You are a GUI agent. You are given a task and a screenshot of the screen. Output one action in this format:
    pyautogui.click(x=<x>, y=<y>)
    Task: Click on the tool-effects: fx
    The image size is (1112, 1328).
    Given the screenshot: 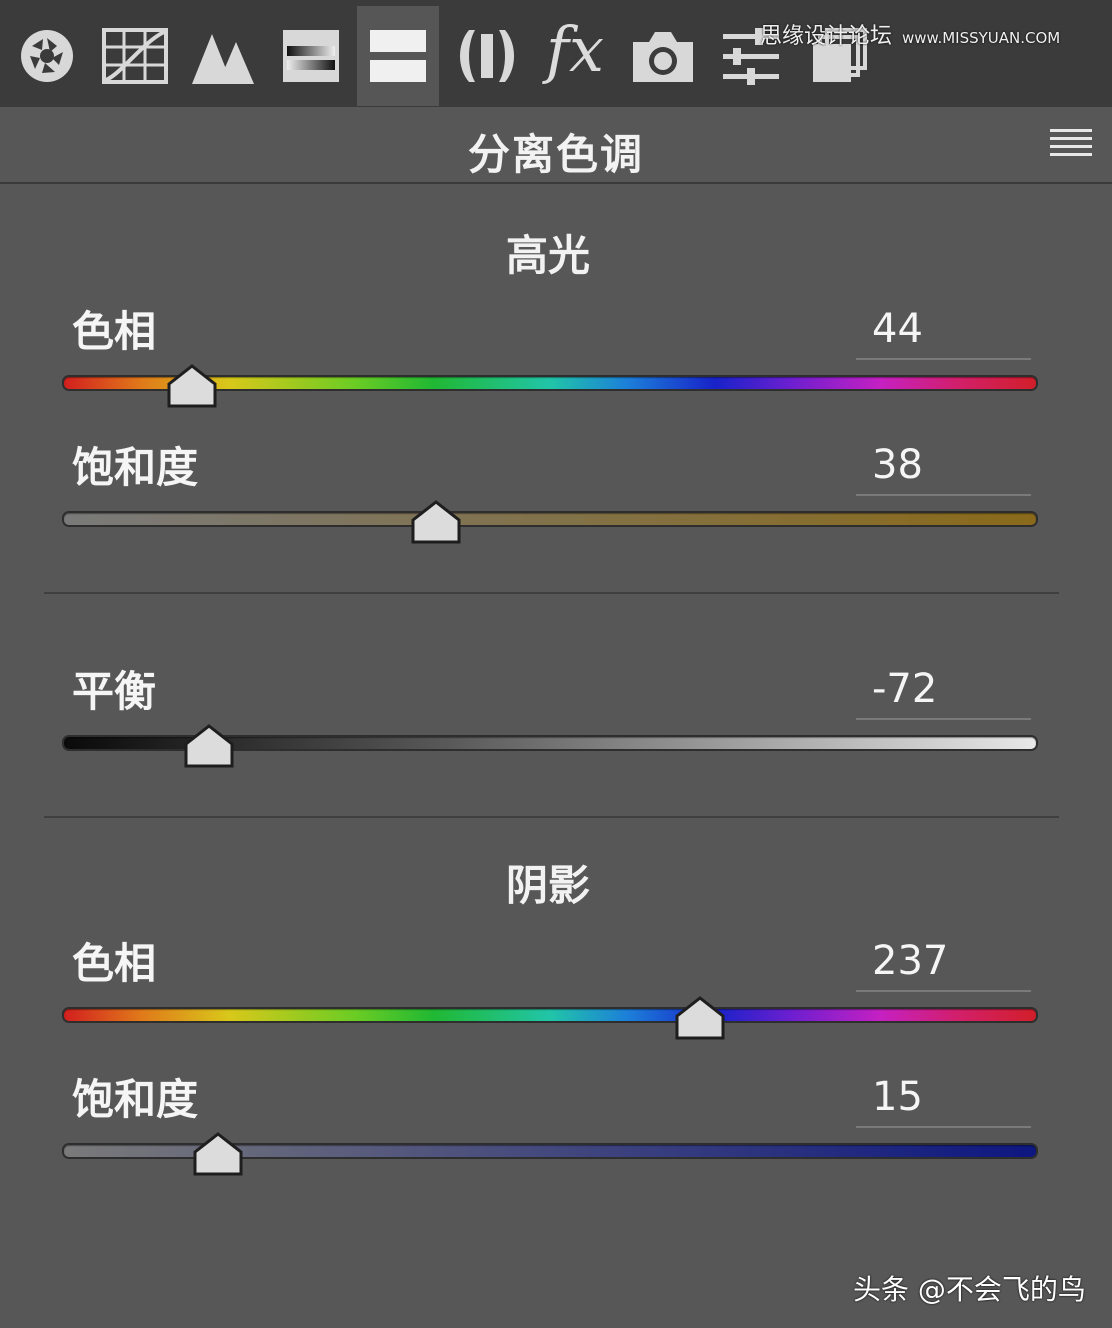 What is the action you would take?
    pyautogui.click(x=575, y=56)
    